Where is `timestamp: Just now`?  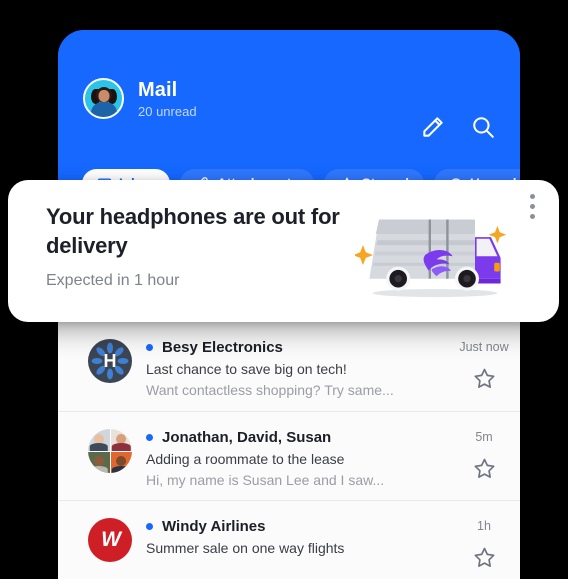 timestamp: Just now is located at coordinates (484, 347).